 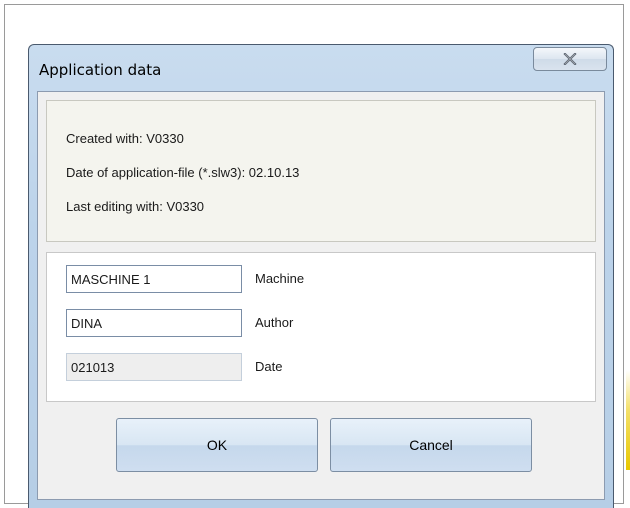 I want to click on created-with-text: Created with: V0330, so click(x=125, y=138).